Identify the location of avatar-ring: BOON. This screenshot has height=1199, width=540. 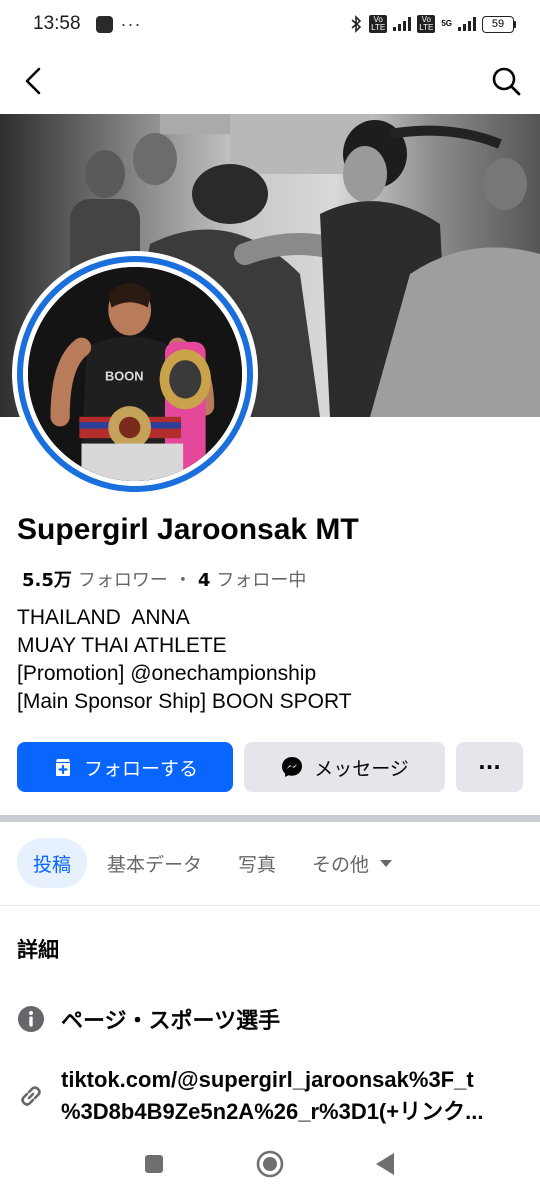
(135, 374).